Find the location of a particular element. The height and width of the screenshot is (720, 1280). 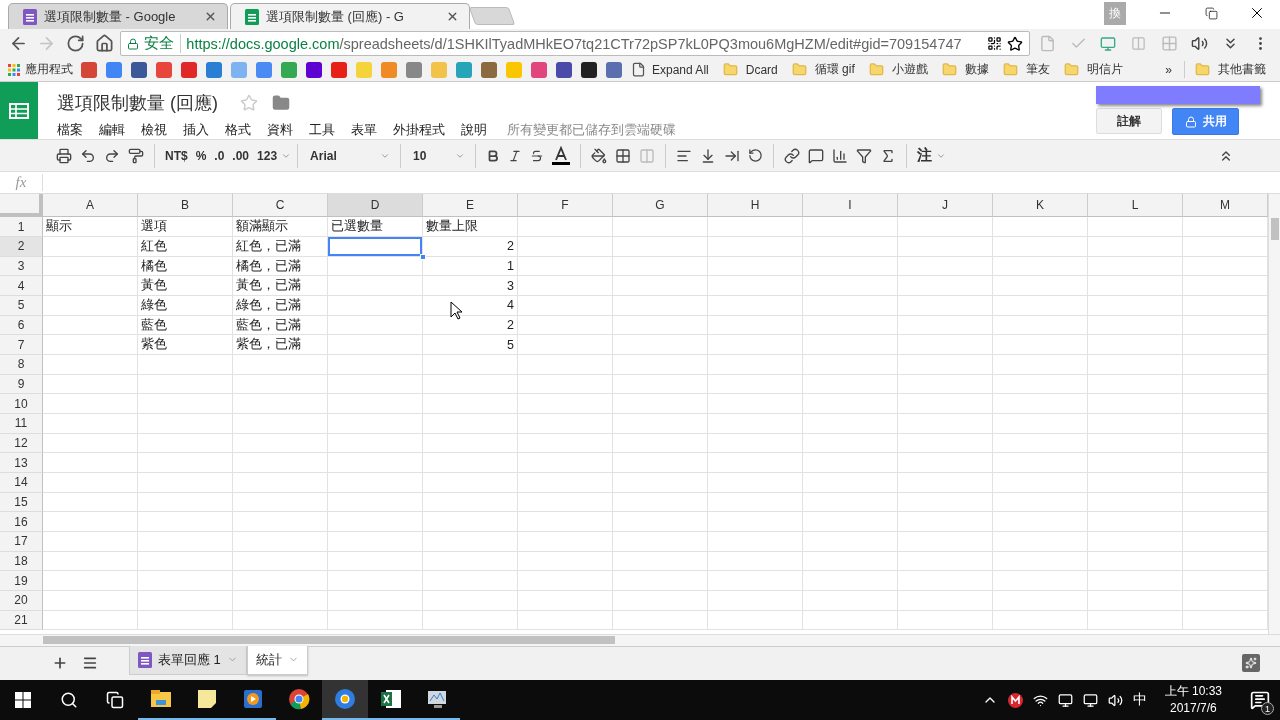

percent-button: % is located at coordinates (201, 155).